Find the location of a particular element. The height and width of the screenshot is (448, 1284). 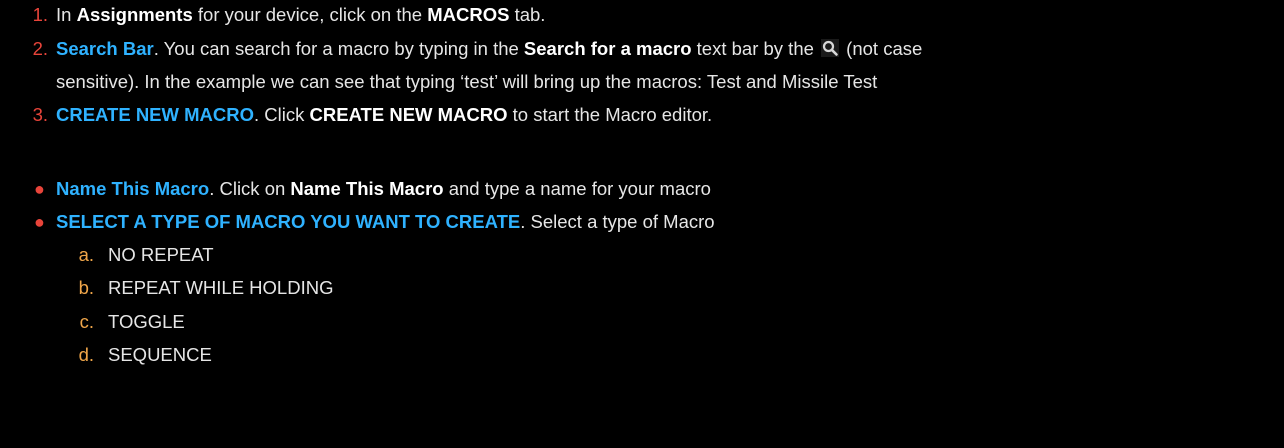

assignments-term: Assignments is located at coordinates (134, 14).